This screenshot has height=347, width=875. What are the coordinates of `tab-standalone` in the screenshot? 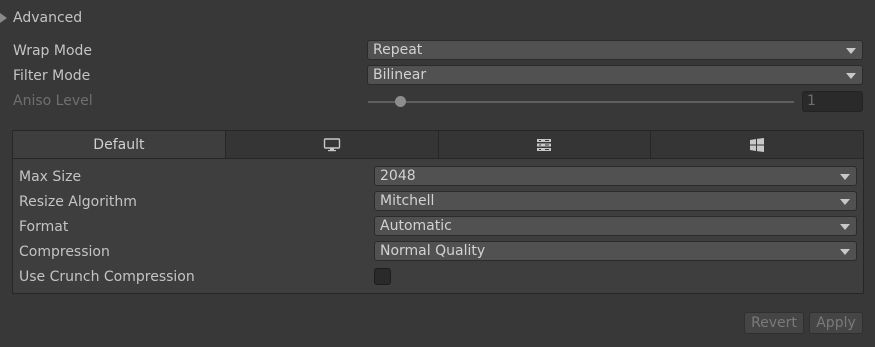 It's located at (331, 144).